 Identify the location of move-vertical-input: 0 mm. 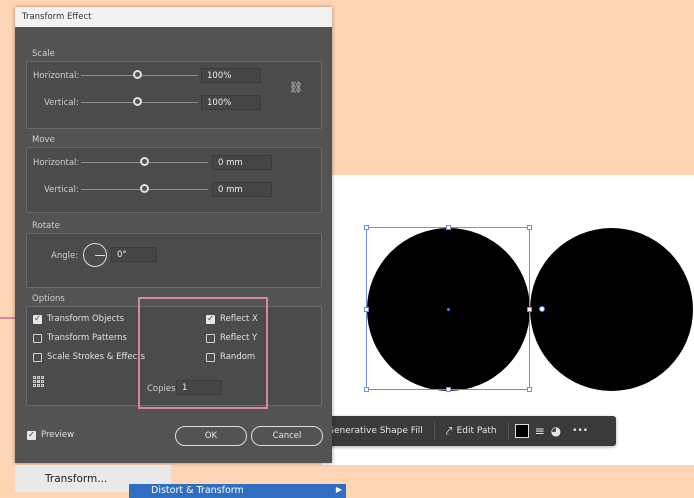
(242, 189).